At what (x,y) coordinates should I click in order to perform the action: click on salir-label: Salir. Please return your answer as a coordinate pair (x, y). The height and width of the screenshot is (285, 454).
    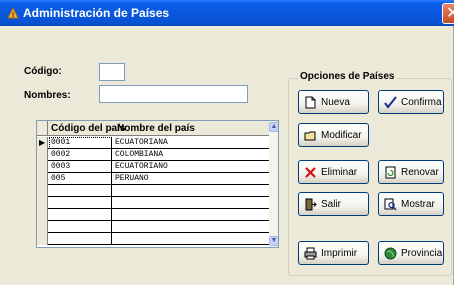
    Looking at the image, I should click on (331, 204).